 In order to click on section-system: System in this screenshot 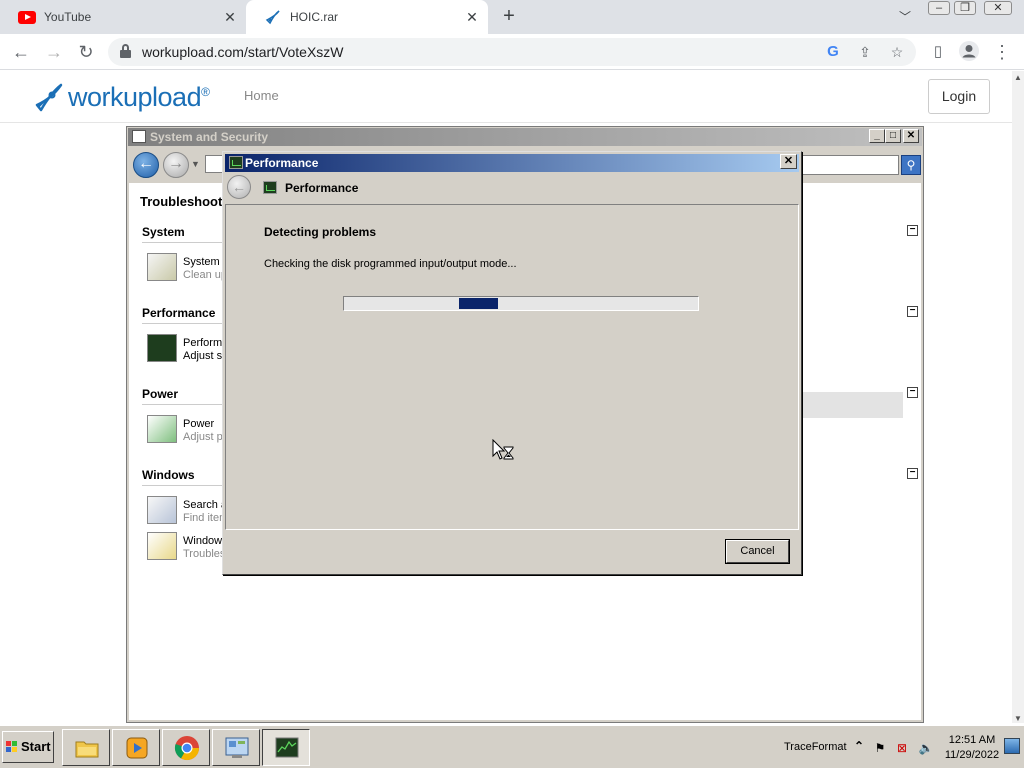, I will do `click(163, 232)`.